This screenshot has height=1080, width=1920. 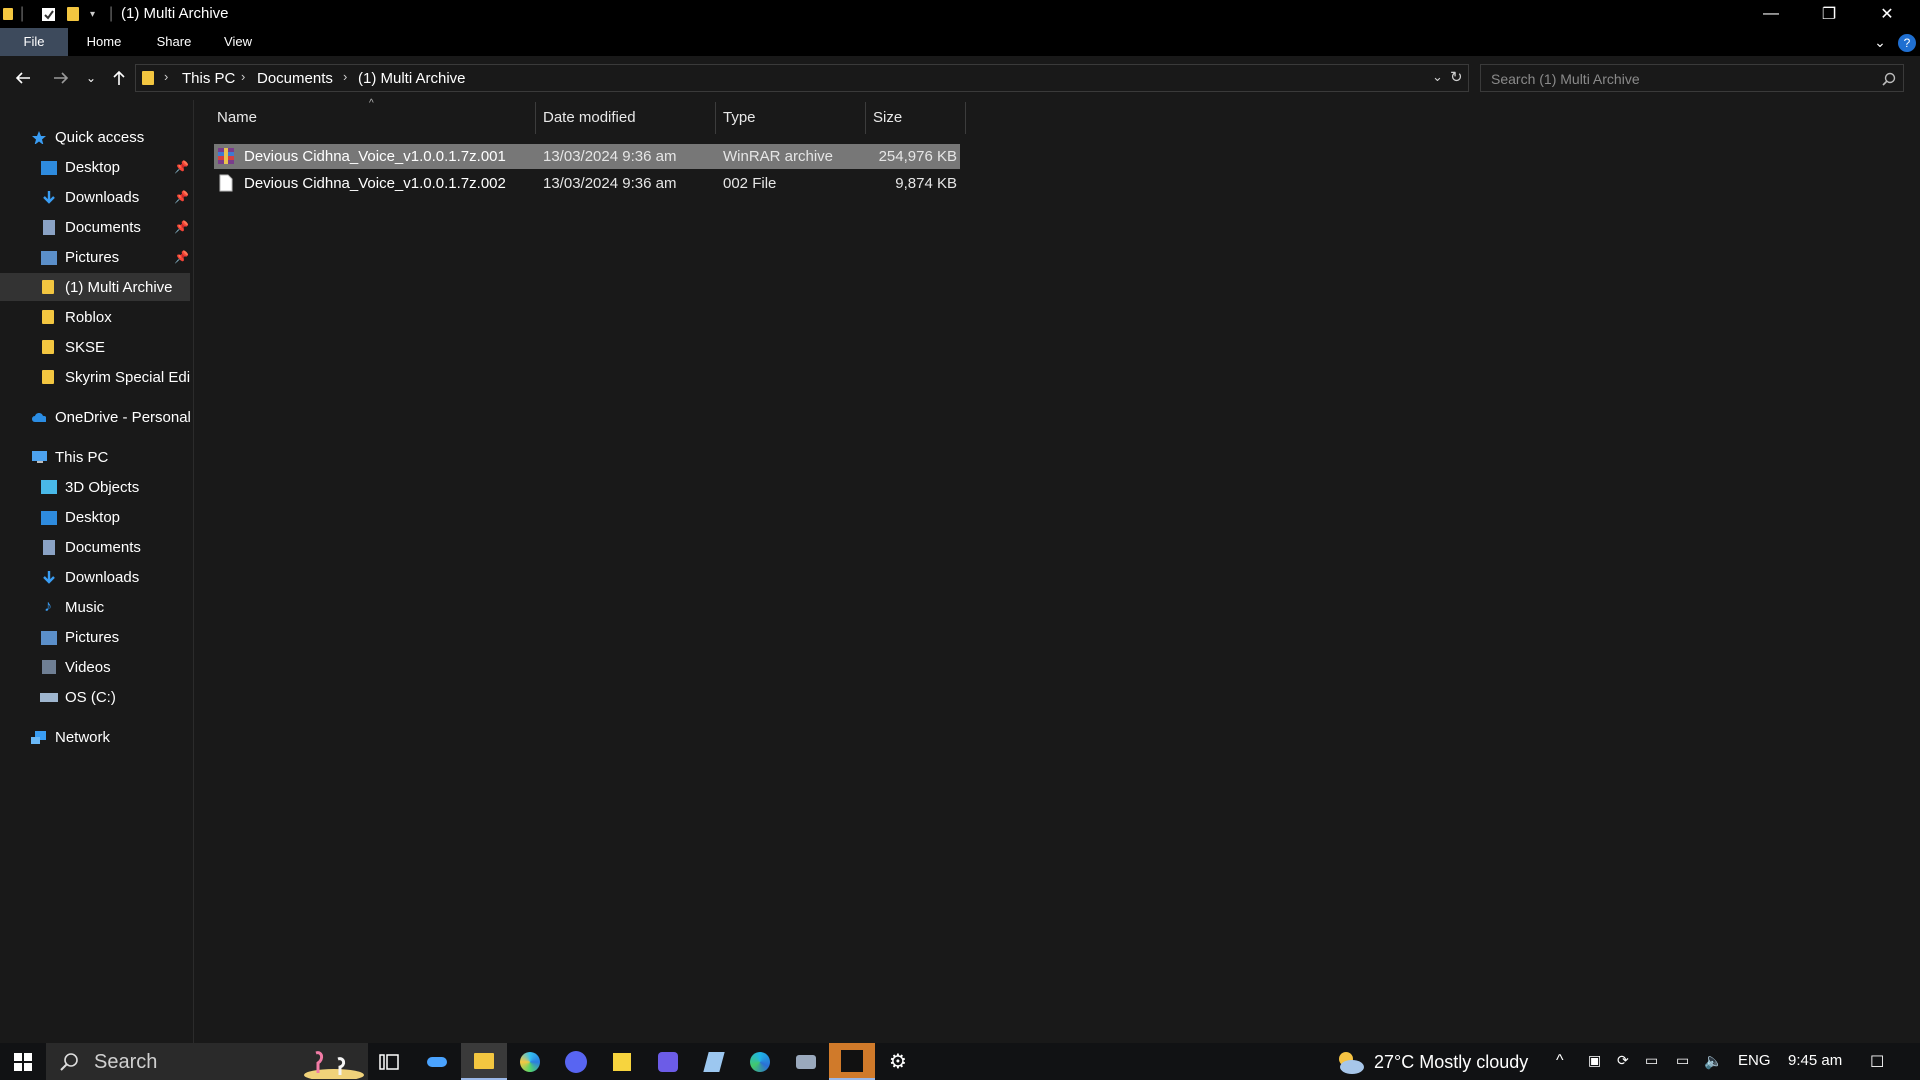 What do you see at coordinates (95, 517) in the screenshot?
I see `nav-item-pc-desktop: Desktop` at bounding box center [95, 517].